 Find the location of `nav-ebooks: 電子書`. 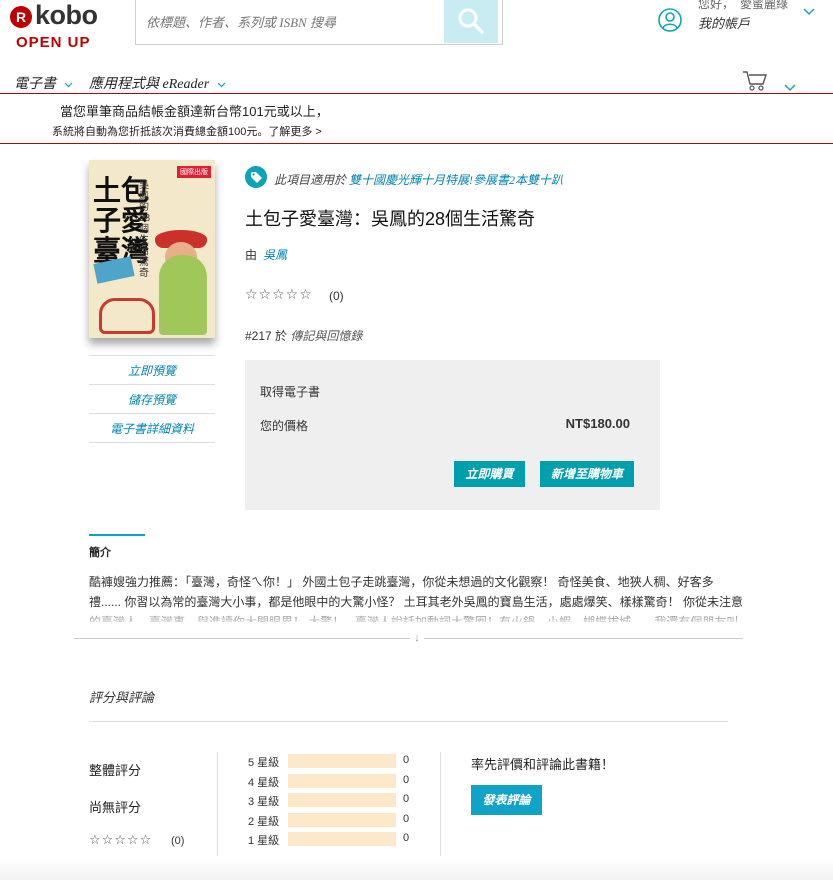

nav-ebooks: 電子書 is located at coordinates (43, 83).